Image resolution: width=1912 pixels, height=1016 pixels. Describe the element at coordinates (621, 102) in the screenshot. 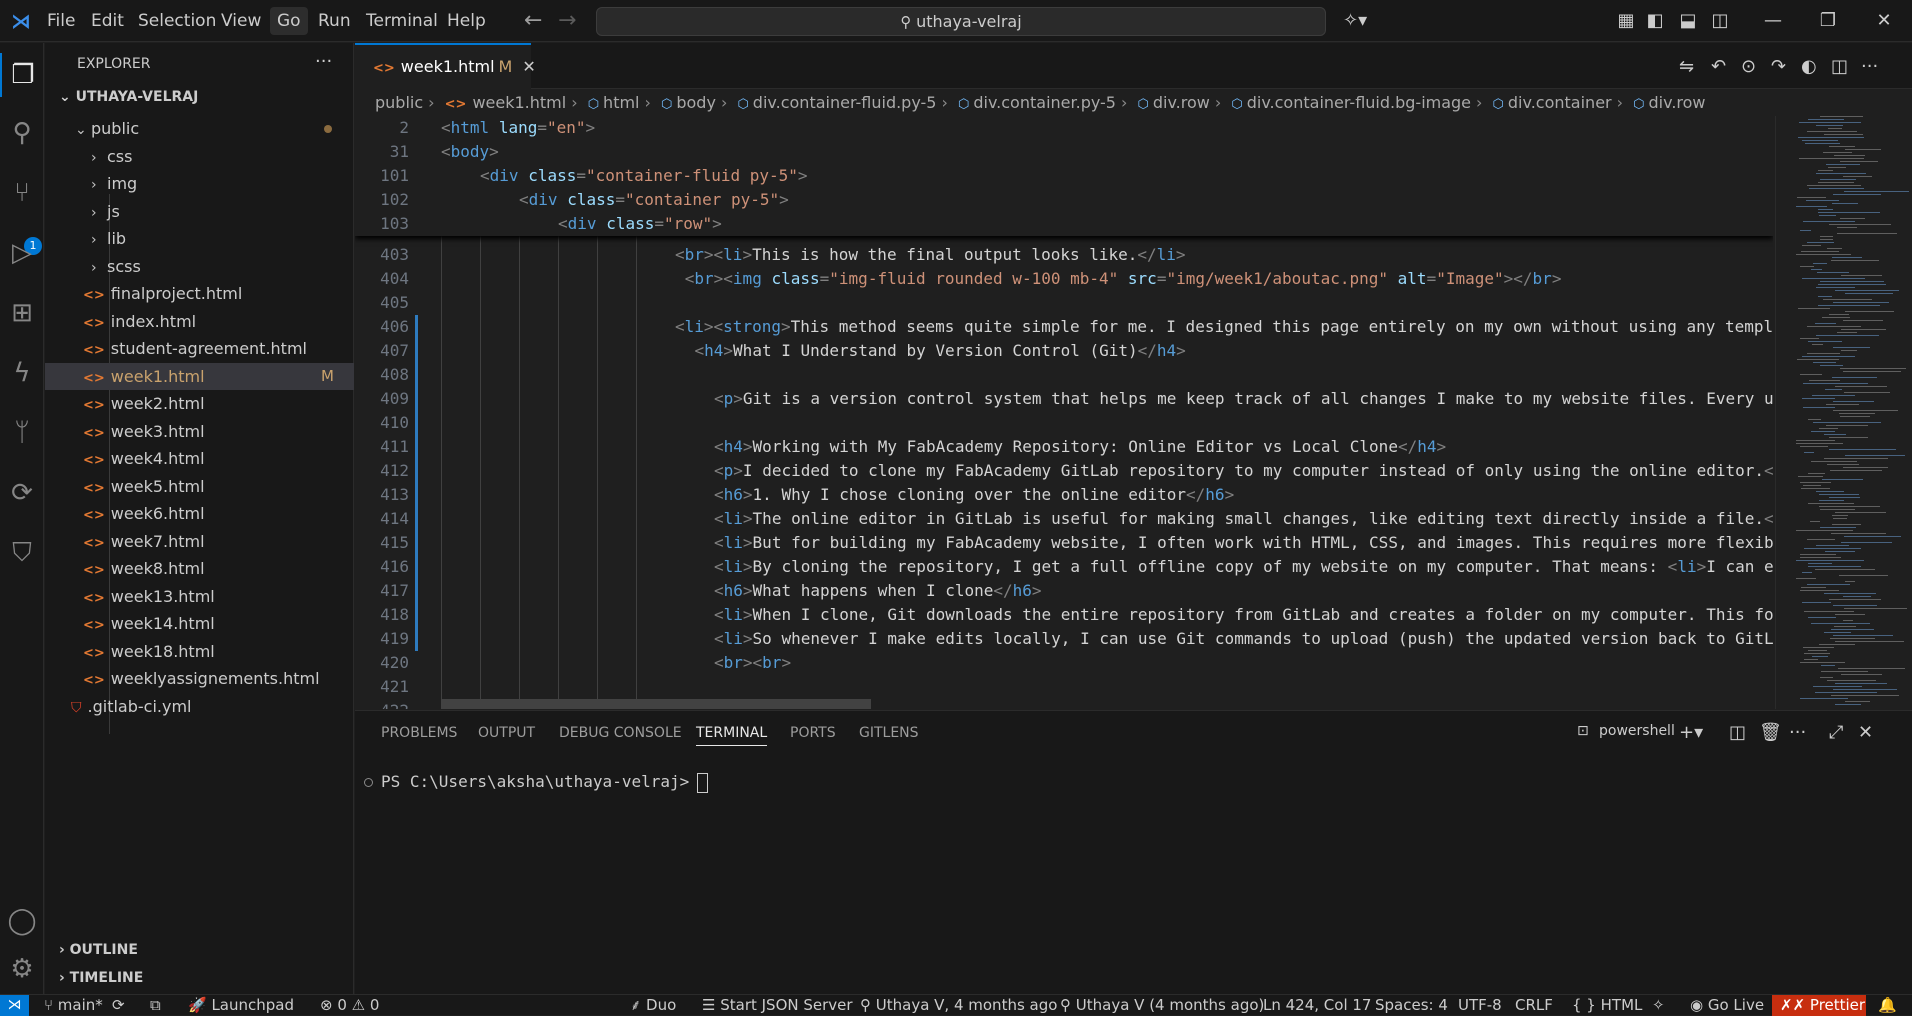

I see `breadcrumb-item: html` at that location.